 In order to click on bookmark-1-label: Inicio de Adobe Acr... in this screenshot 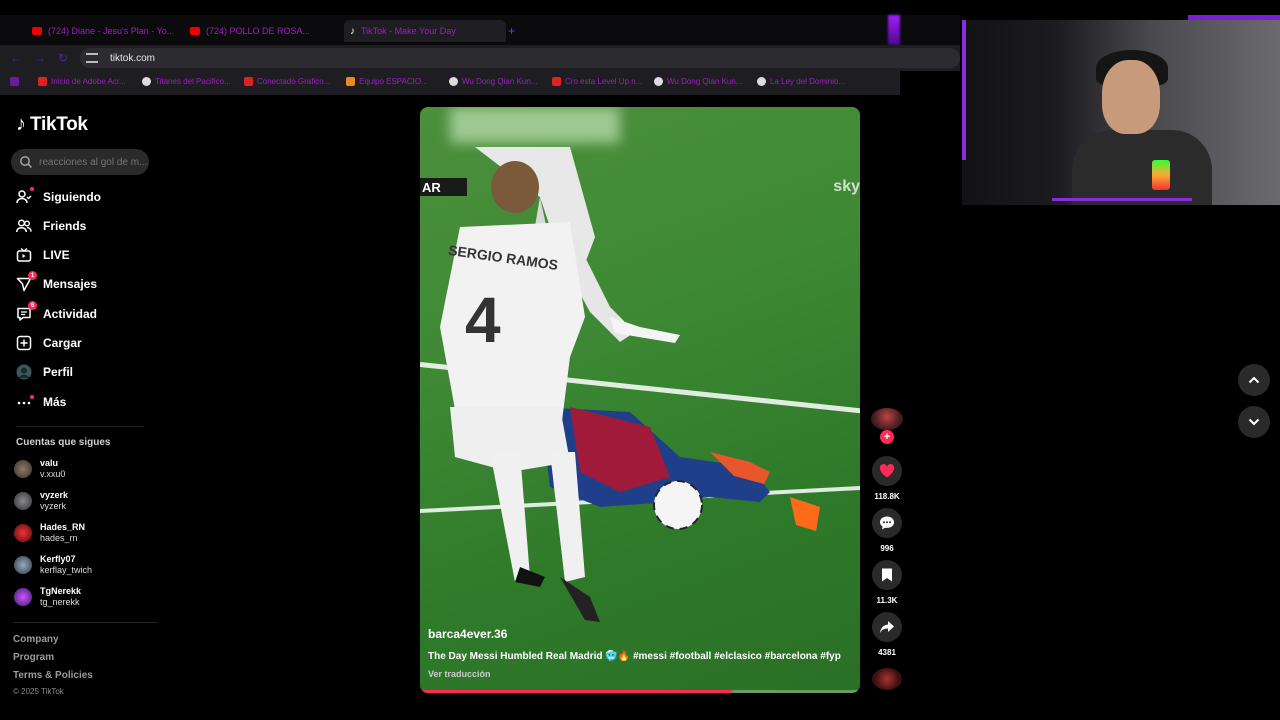, I will do `click(88, 81)`.